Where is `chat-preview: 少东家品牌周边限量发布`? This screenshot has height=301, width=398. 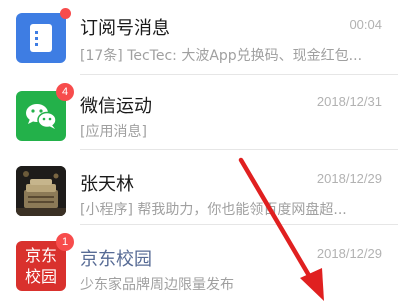
chat-preview: 少东家品牌周边限量发布 is located at coordinates (157, 285).